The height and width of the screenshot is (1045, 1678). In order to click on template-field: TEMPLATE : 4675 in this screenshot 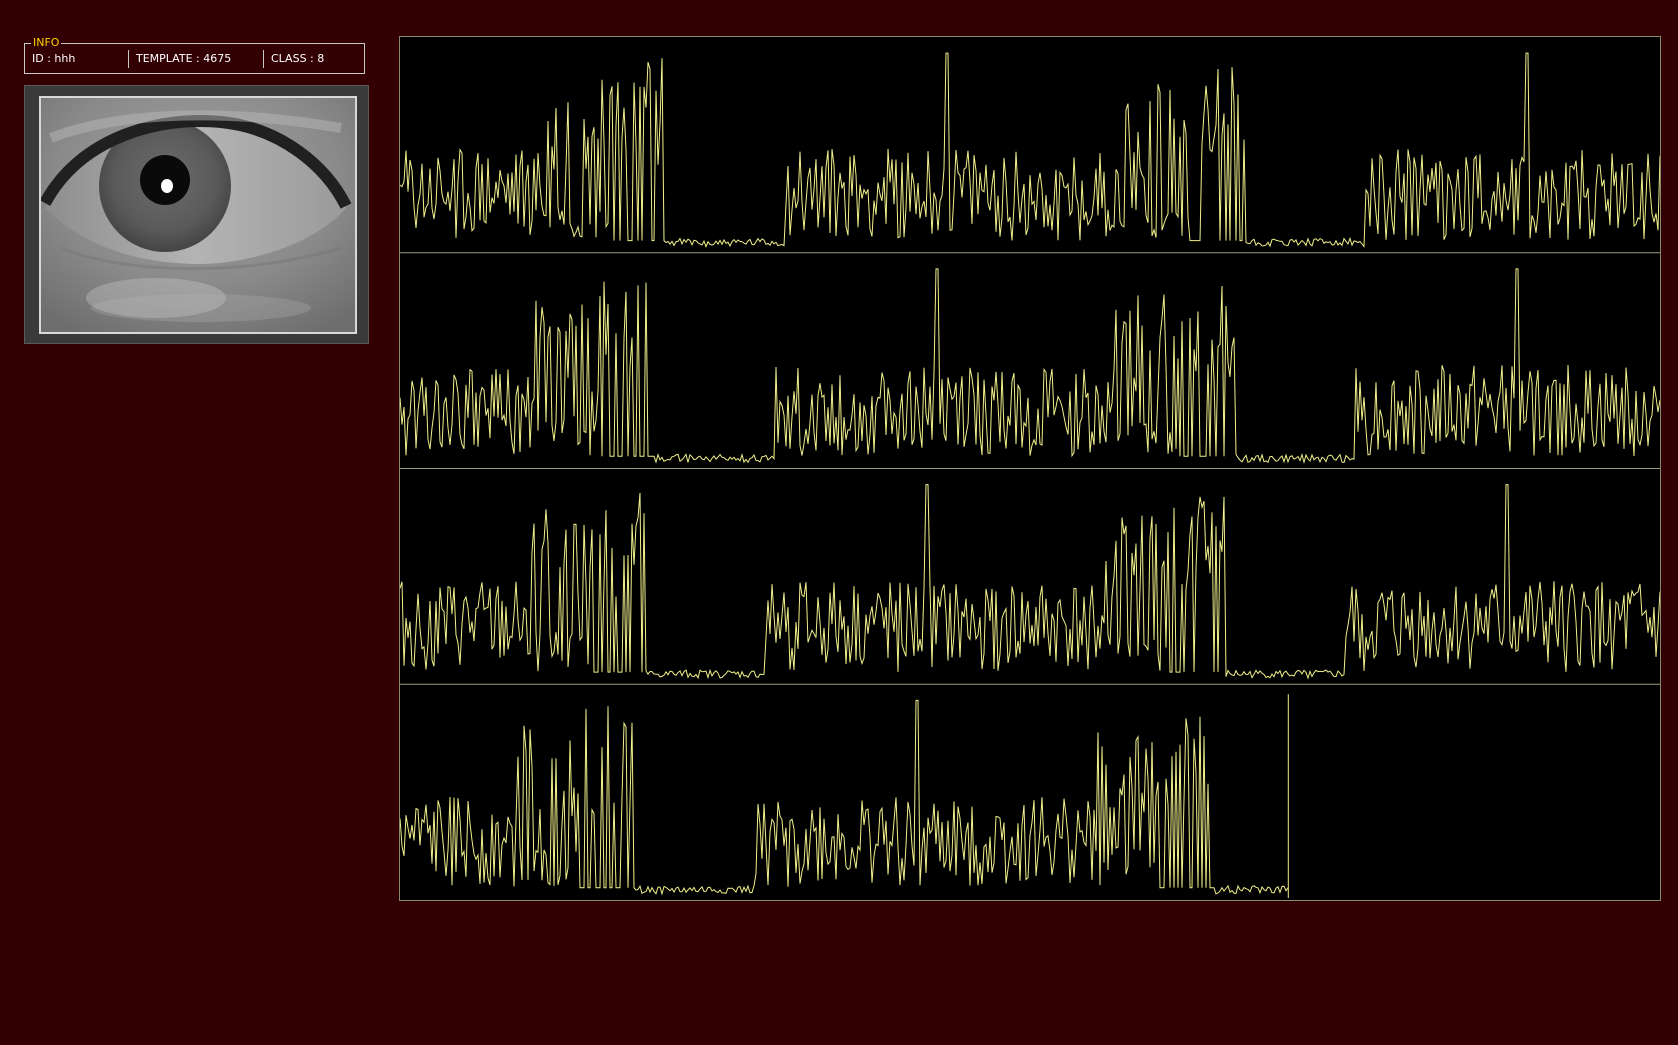, I will do `click(184, 58)`.